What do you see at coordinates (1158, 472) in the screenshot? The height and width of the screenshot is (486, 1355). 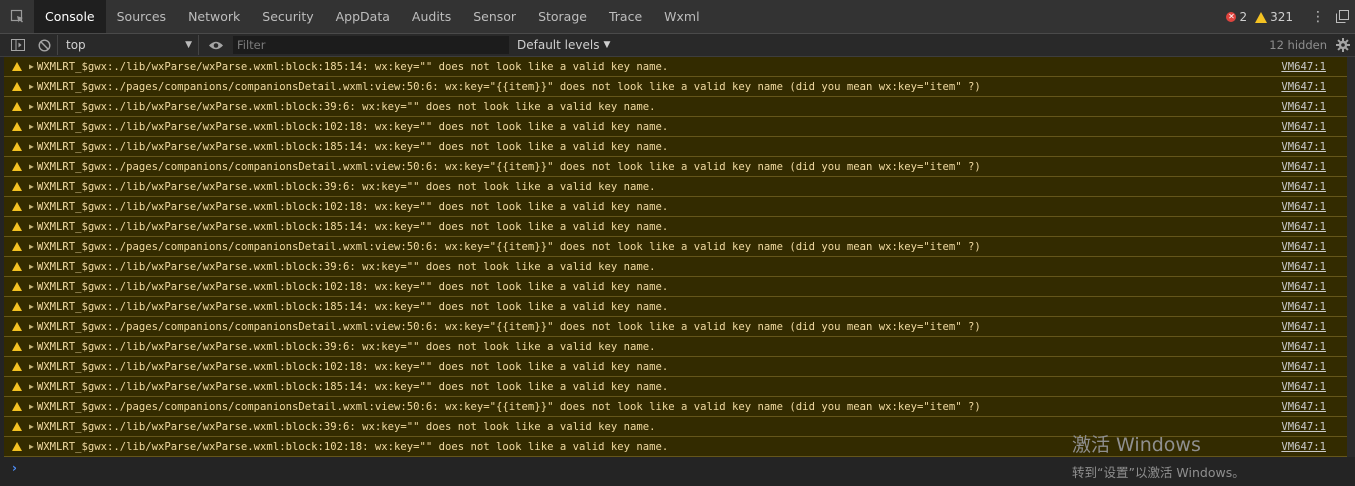 I see `watermark-subtitle: 转到“设置”以激活 Windows。` at bounding box center [1158, 472].